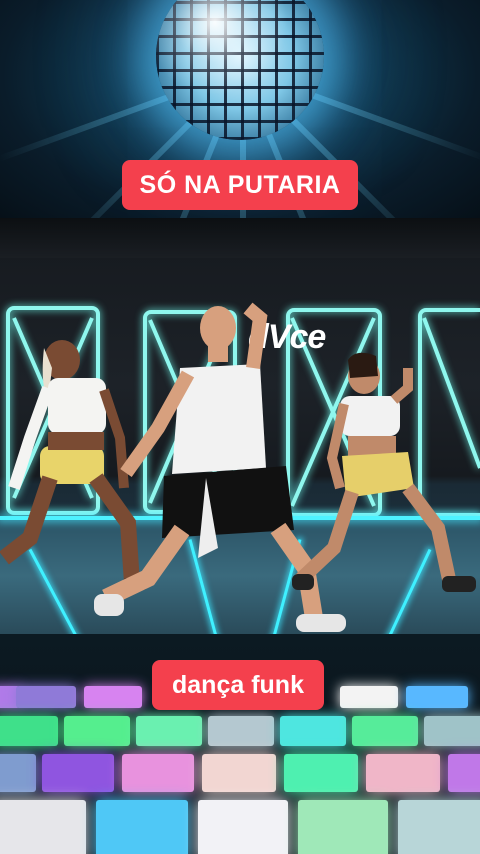 This screenshot has height=854, width=480. What do you see at coordinates (240, 238) in the screenshot?
I see `studio-ceiling` at bounding box center [240, 238].